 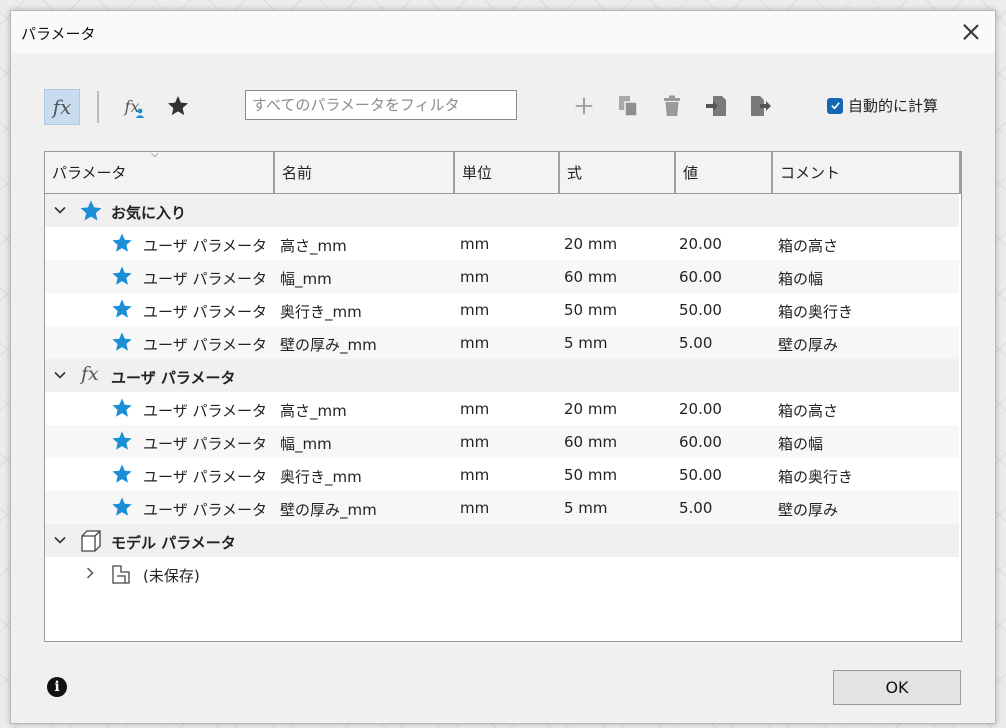 I want to click on export-icon, so click(x=761, y=106).